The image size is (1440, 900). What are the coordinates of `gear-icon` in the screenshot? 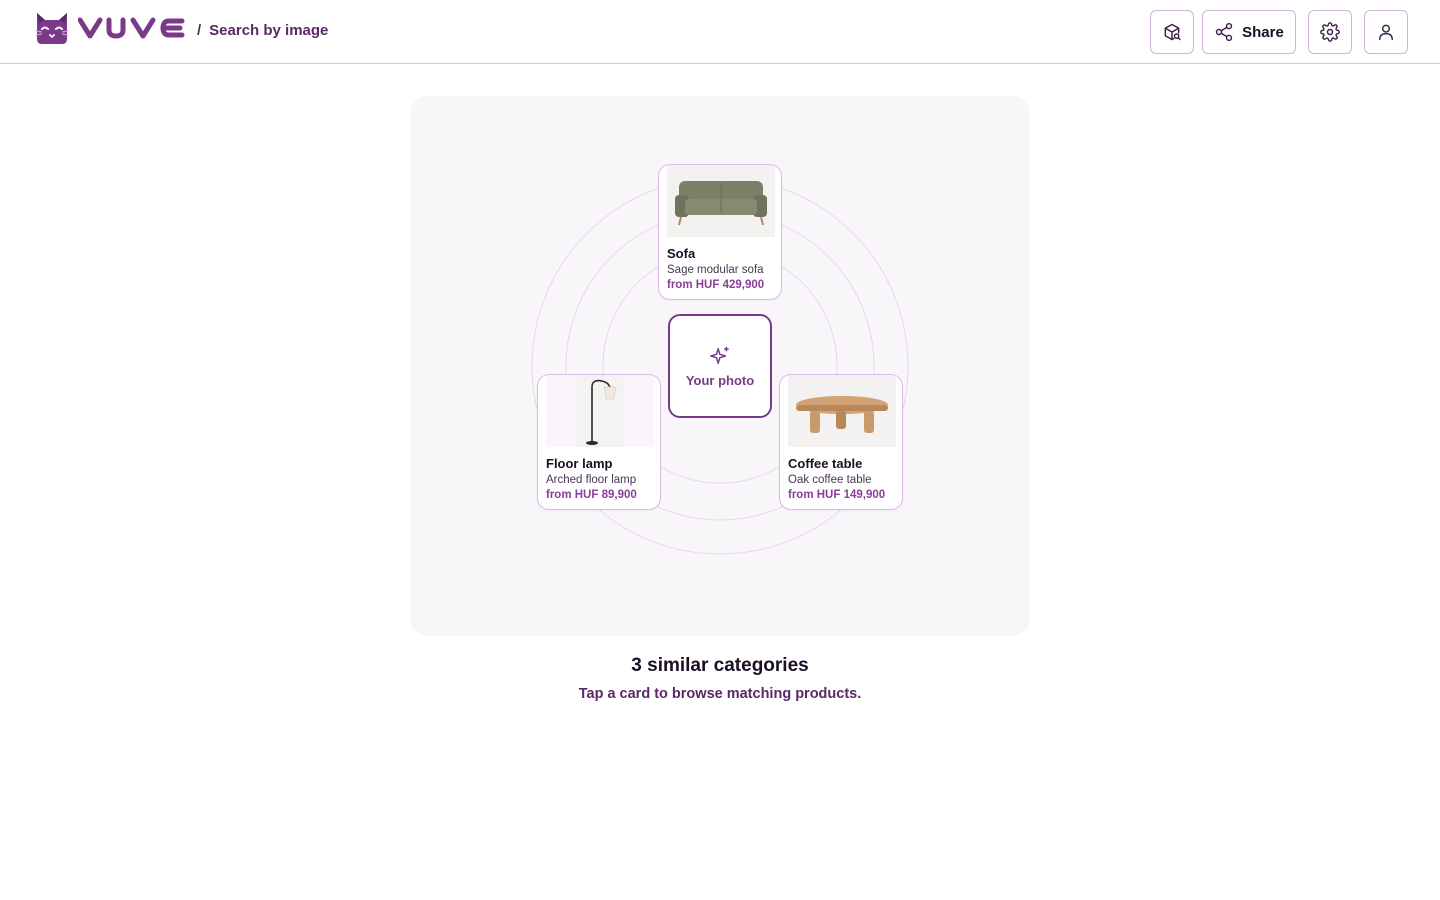 It's located at (1330, 32).